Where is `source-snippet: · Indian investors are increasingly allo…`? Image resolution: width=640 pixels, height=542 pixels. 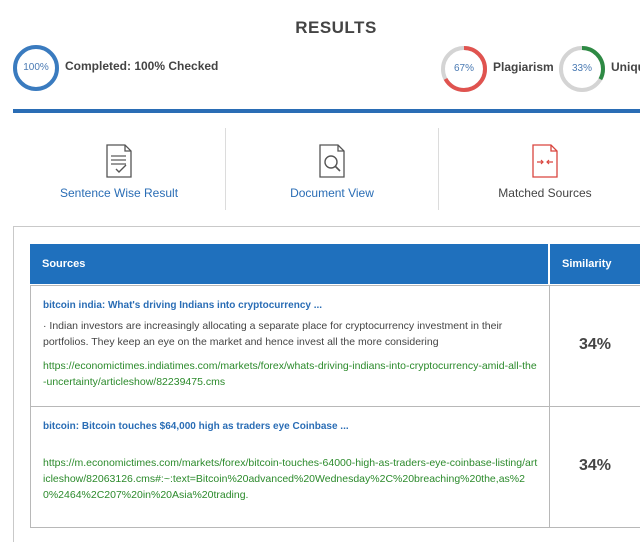
source-snippet: · Indian investors are increasingly allo… is located at coordinates (273, 334).